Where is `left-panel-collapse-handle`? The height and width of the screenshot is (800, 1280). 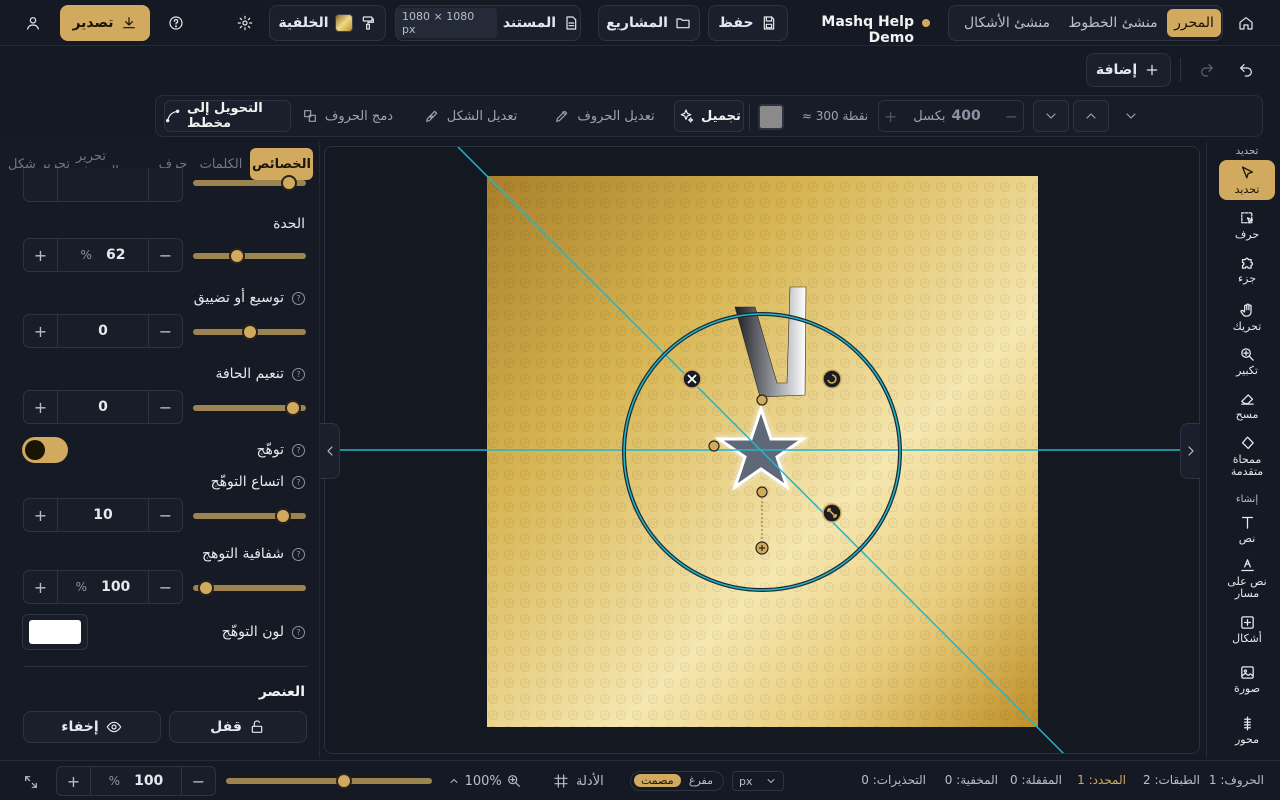
left-panel-collapse-handle is located at coordinates (330, 451).